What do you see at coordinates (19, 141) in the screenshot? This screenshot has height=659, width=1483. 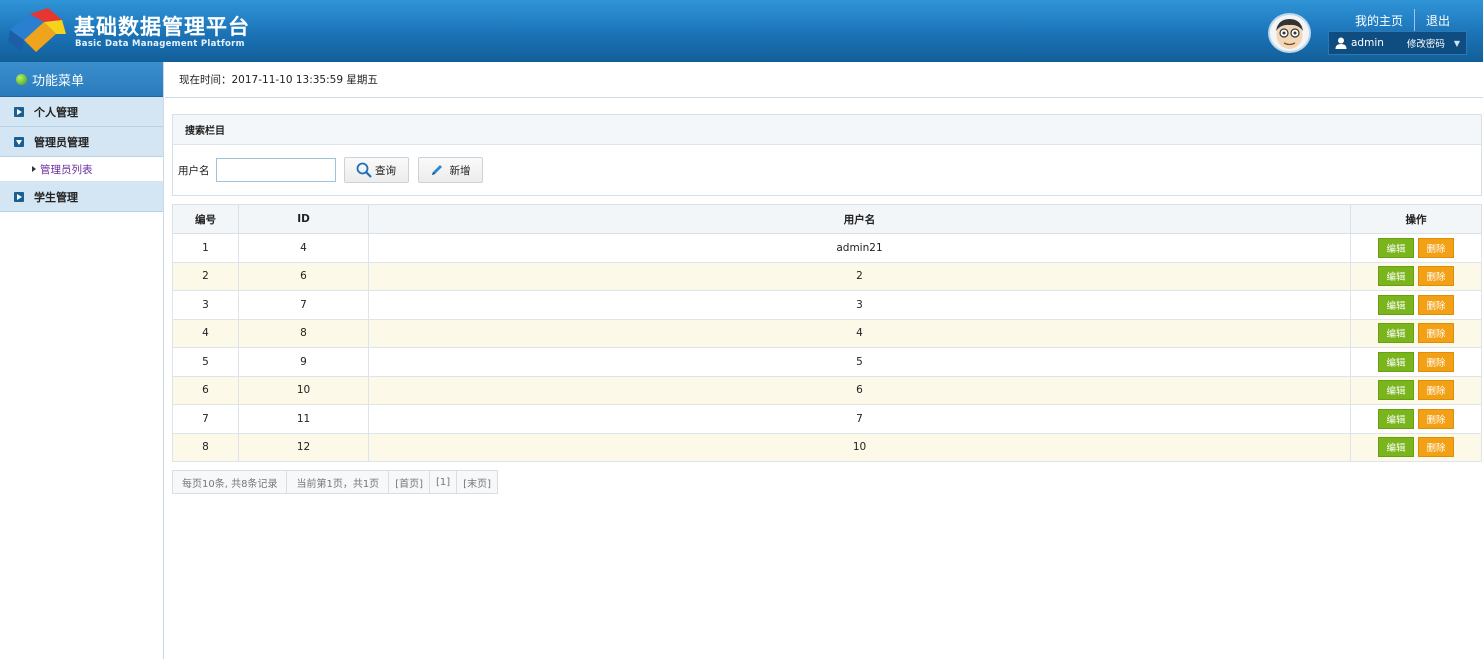 I see `collapse-arrow-icon` at bounding box center [19, 141].